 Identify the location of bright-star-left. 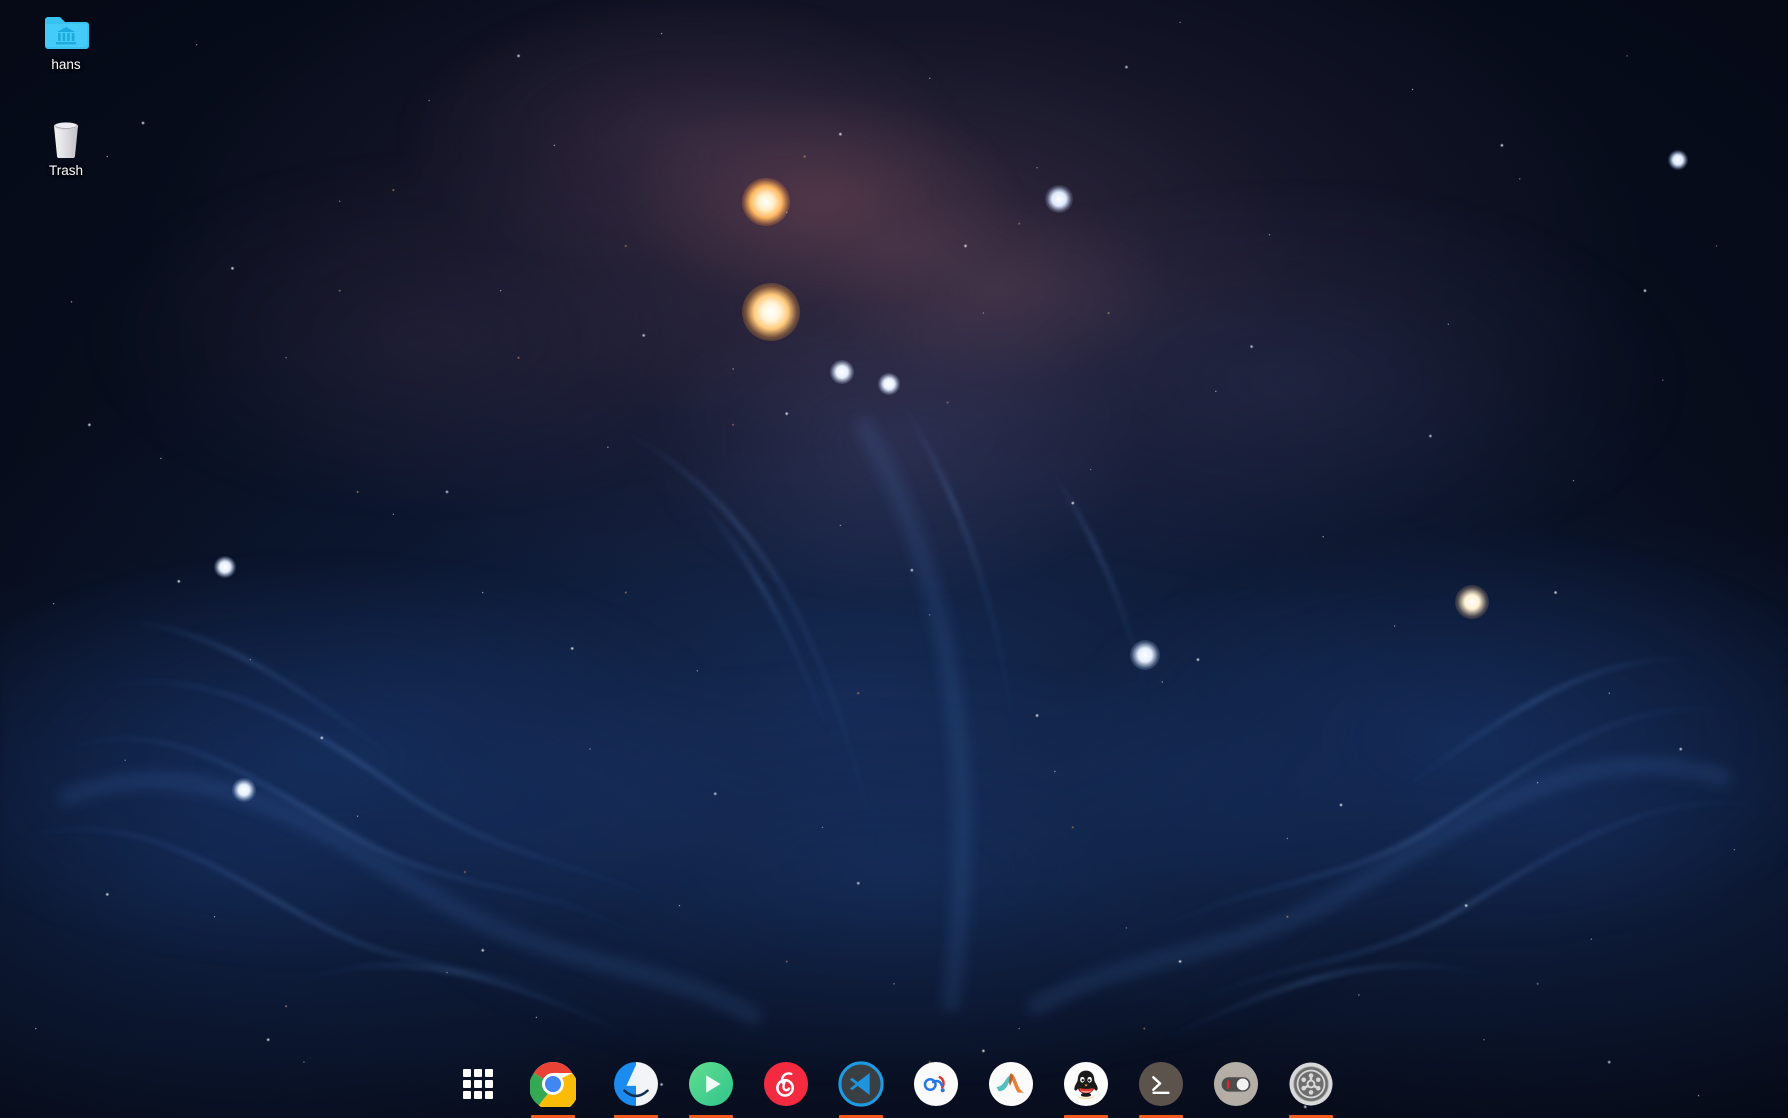
(1059, 199).